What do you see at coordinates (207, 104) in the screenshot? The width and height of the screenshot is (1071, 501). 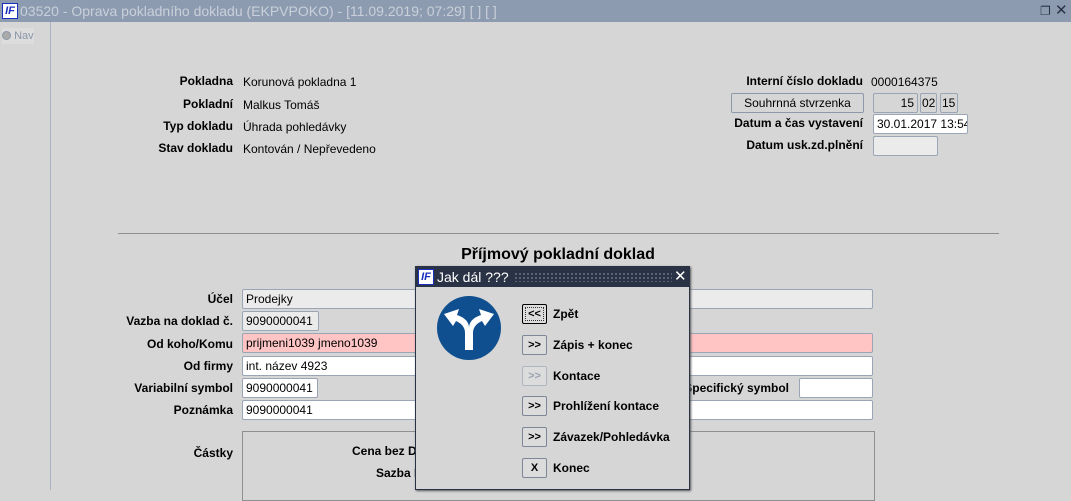 I see `pokladni-label: Pokladní` at bounding box center [207, 104].